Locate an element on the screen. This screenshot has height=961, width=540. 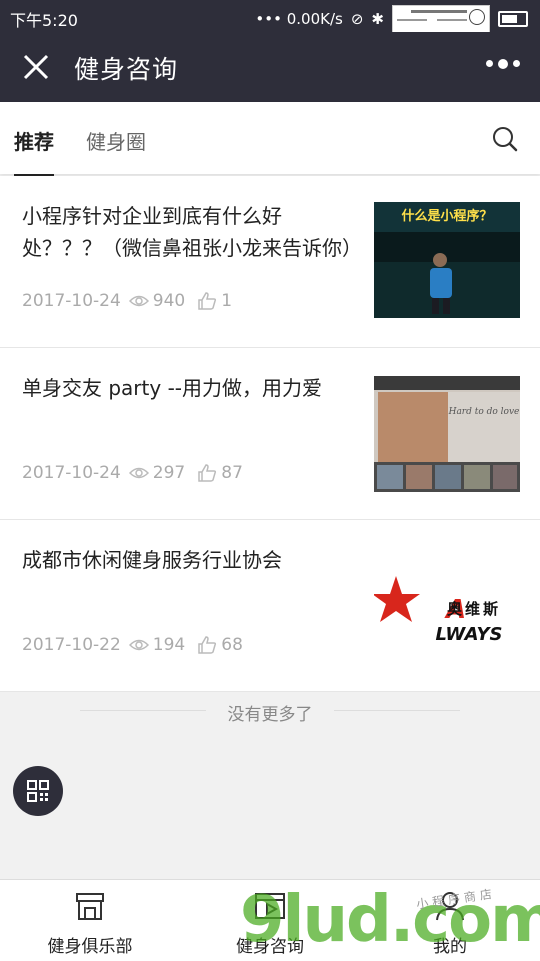
qr-code-icon is located at coordinates (38, 791).